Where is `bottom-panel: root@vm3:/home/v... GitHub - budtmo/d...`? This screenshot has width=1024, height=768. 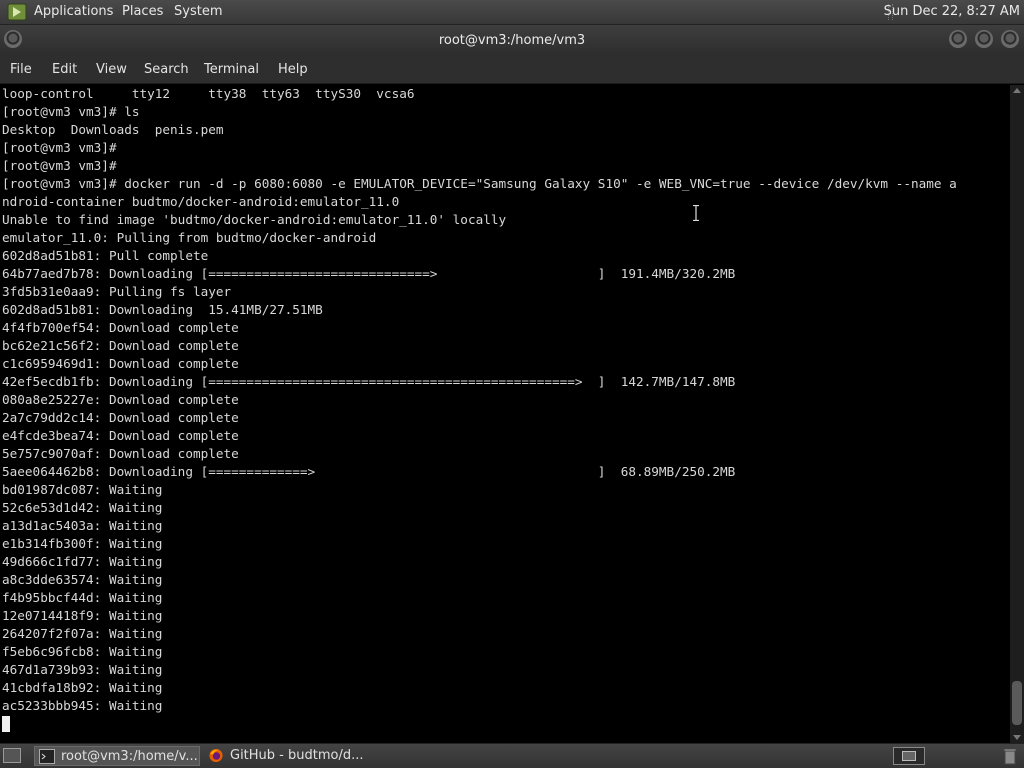
bottom-panel: root@vm3:/home/v... GitHub - budtmo/d... is located at coordinates (512, 755).